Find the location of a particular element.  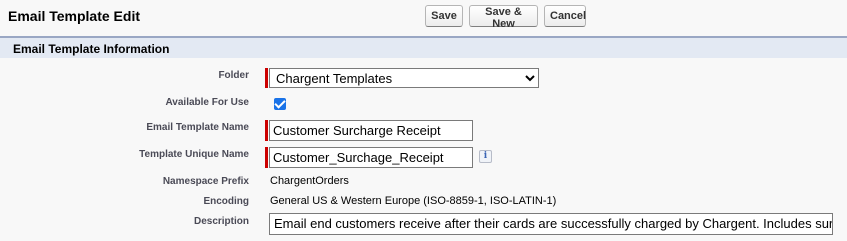

folder-select: Chargent Templates is located at coordinates (404, 78).